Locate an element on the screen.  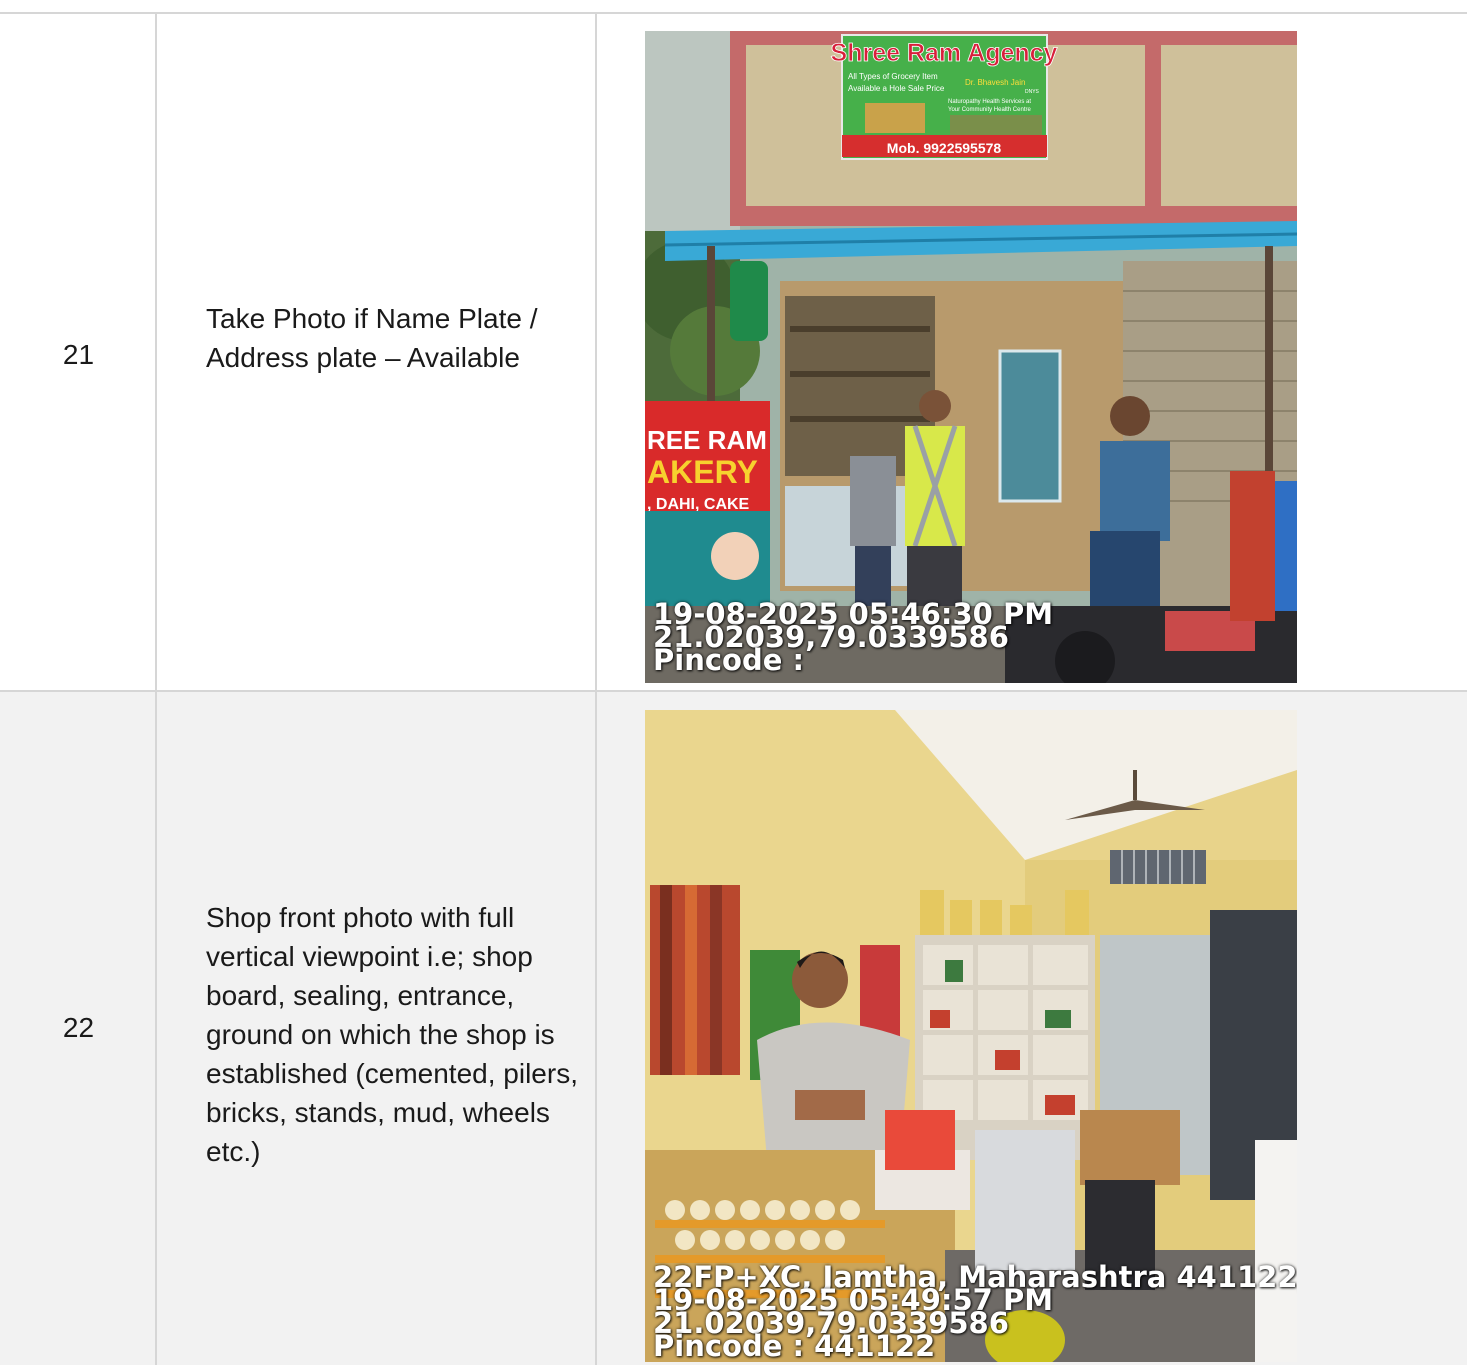
sign-text: All Types of Grocery Item is located at coordinates (893, 76).